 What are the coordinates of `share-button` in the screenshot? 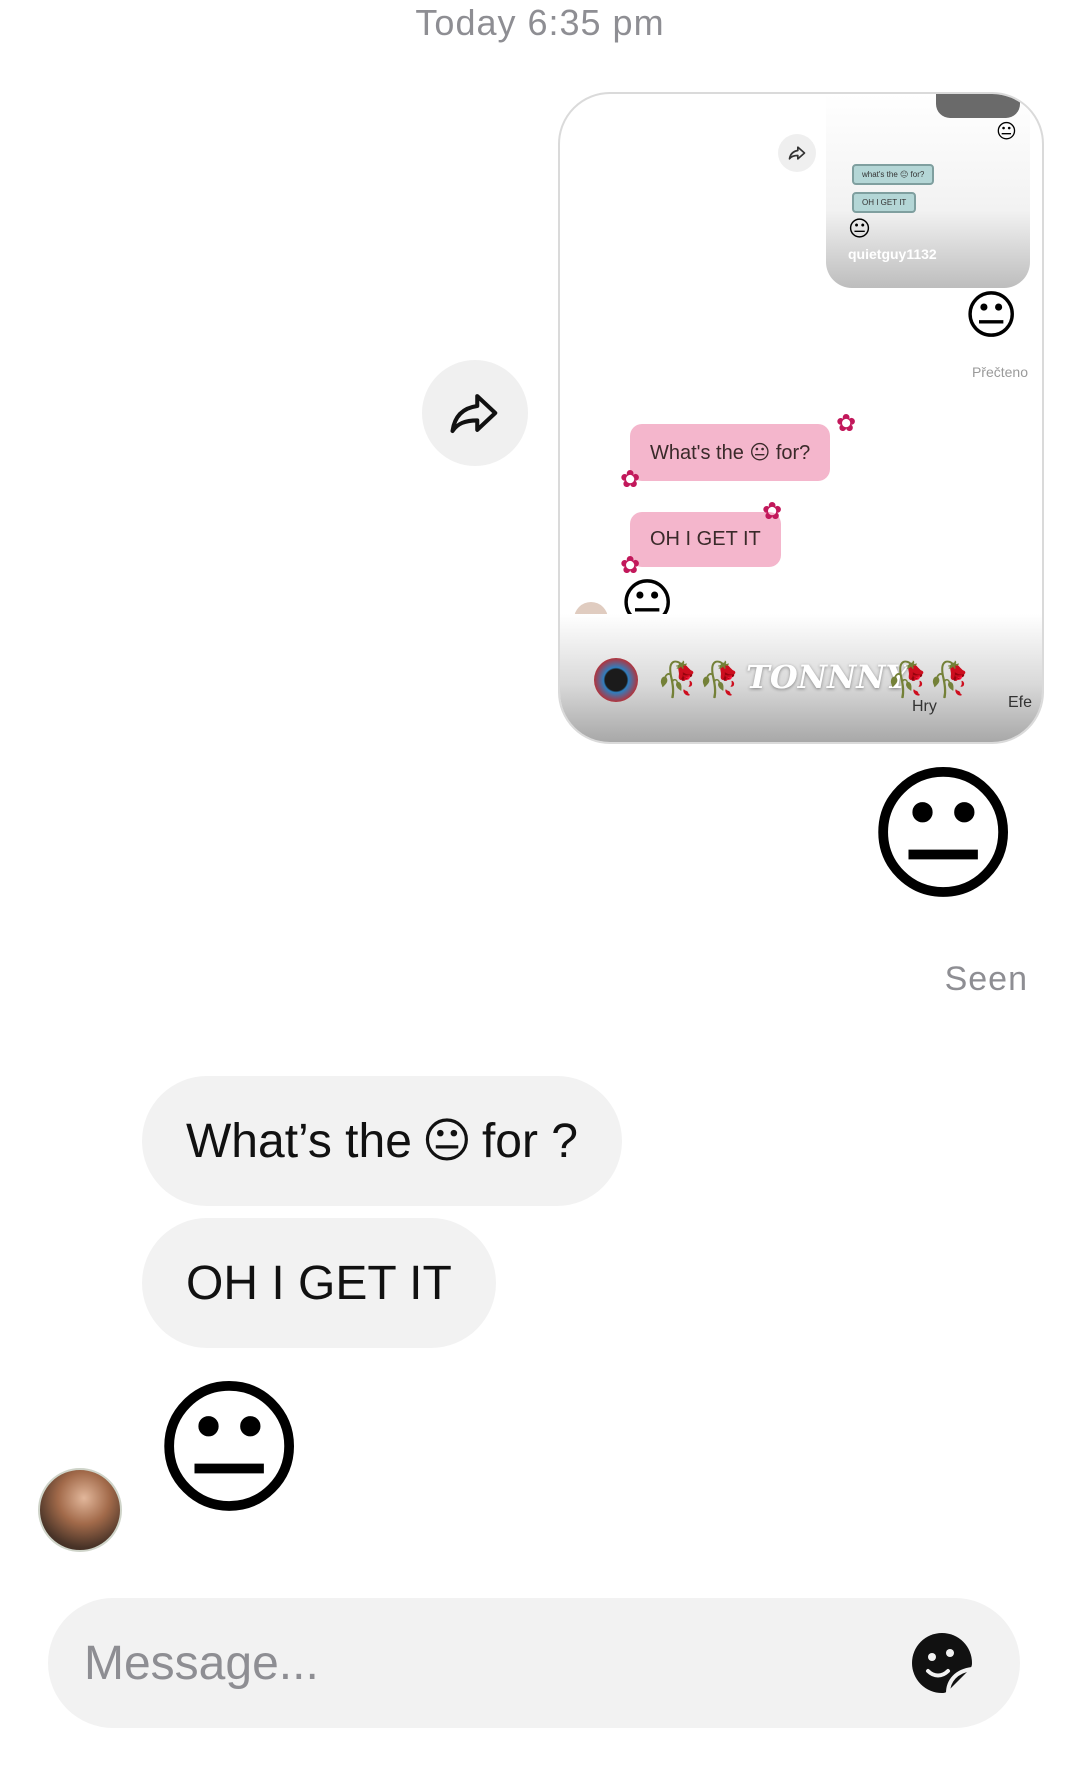 It's located at (475, 413).